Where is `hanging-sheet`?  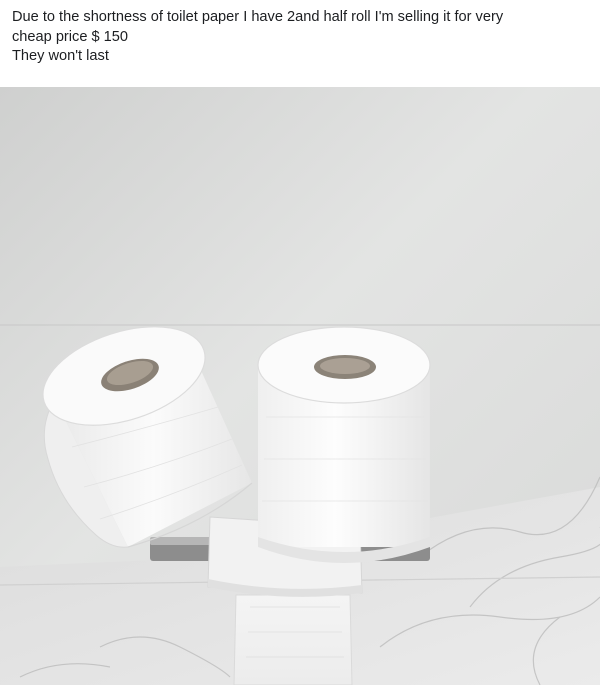
hanging-sheet is located at coordinates (293, 639).